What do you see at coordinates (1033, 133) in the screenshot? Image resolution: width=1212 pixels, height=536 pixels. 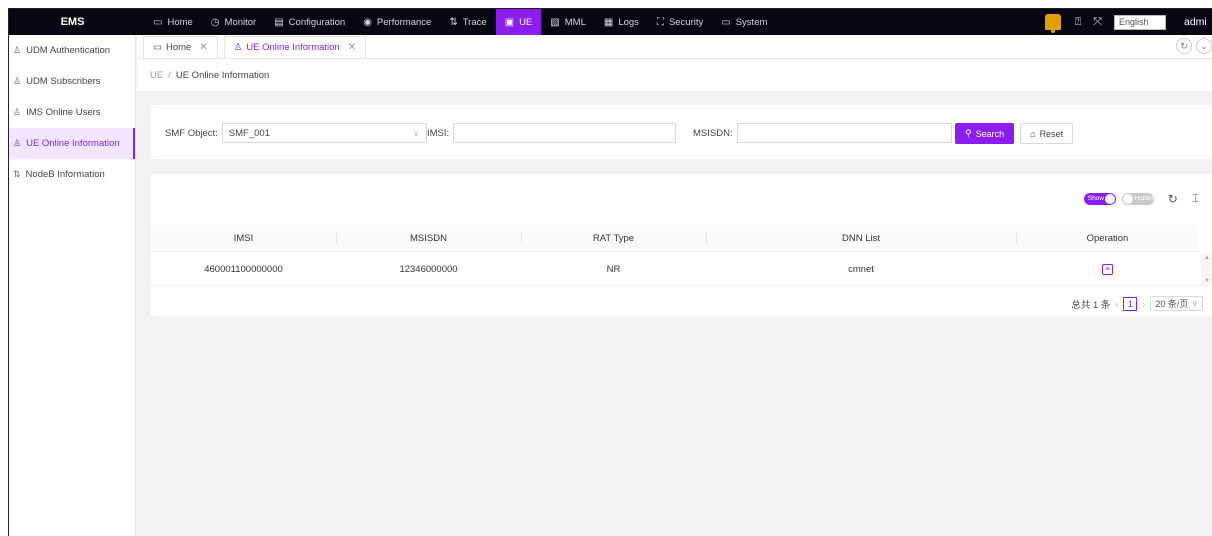 I see `reset-icon: ⌂` at bounding box center [1033, 133].